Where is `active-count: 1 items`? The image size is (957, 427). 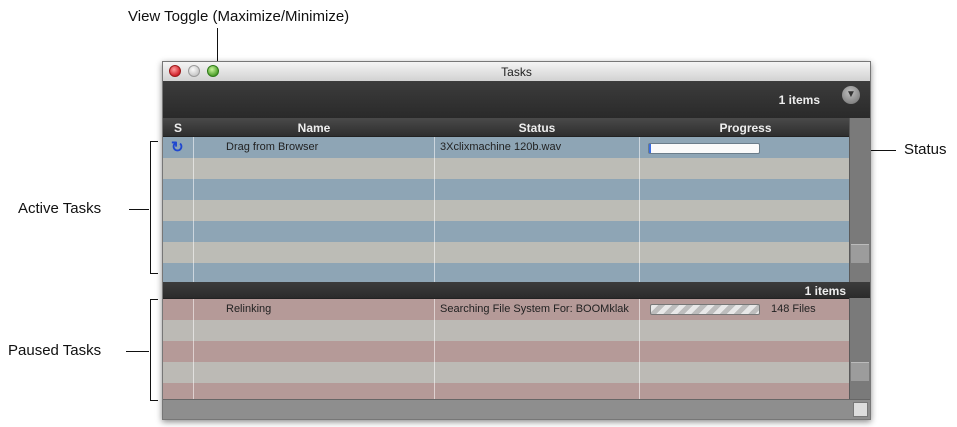 active-count: 1 items is located at coordinates (799, 100).